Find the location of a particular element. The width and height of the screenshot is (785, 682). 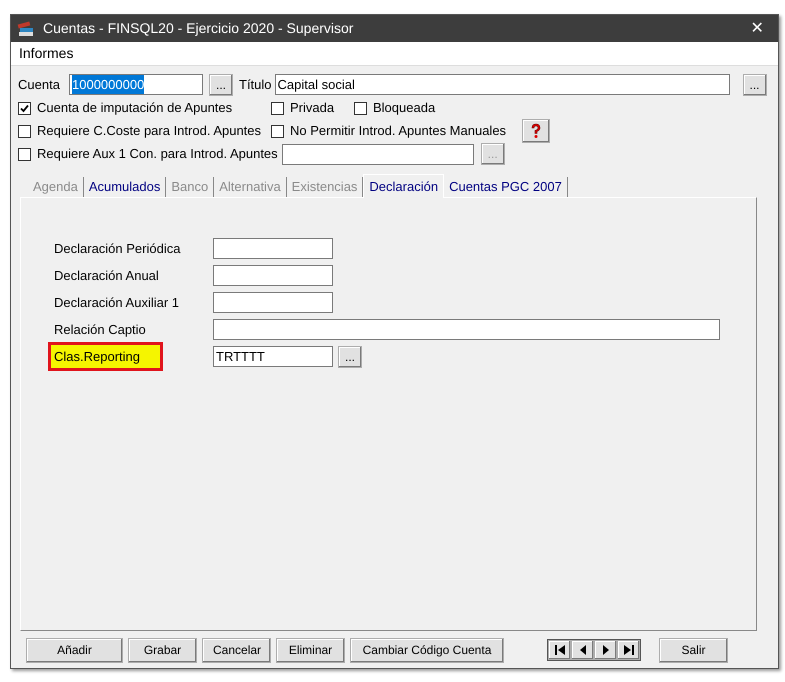

exit-button: Salir is located at coordinates (693, 650).